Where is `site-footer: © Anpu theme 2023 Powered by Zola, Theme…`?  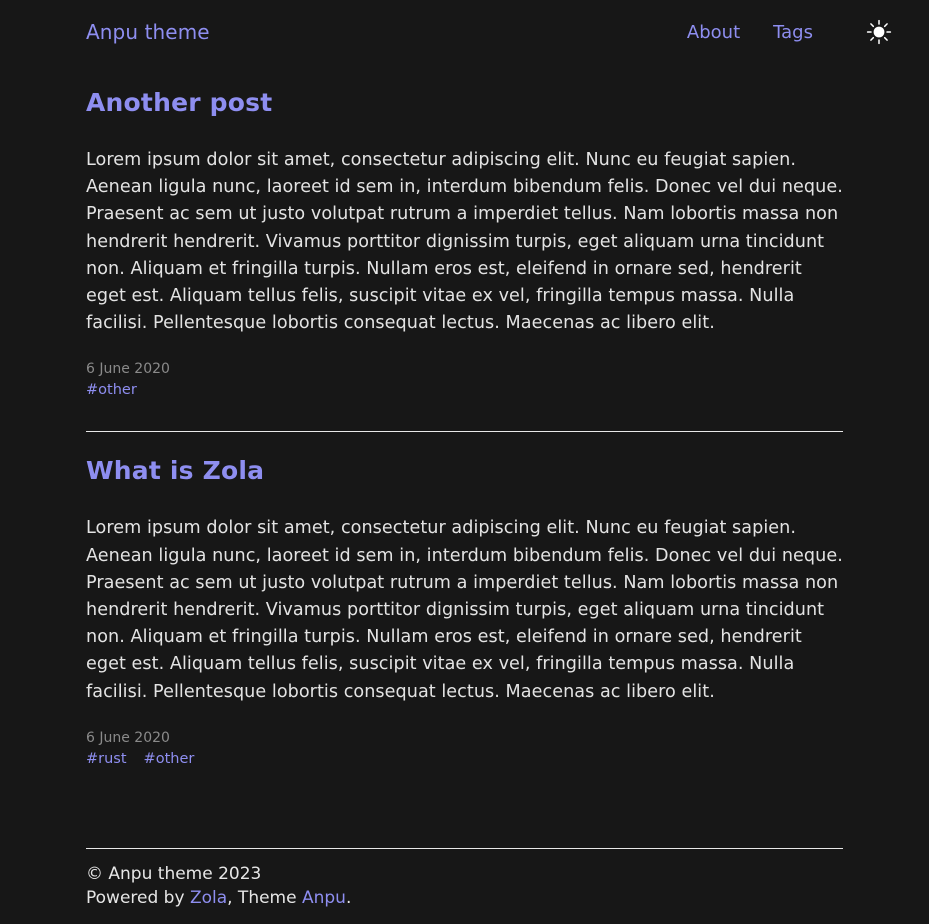
site-footer: © Anpu theme 2023 Powered by Zola, Theme… is located at coordinates (464, 886).